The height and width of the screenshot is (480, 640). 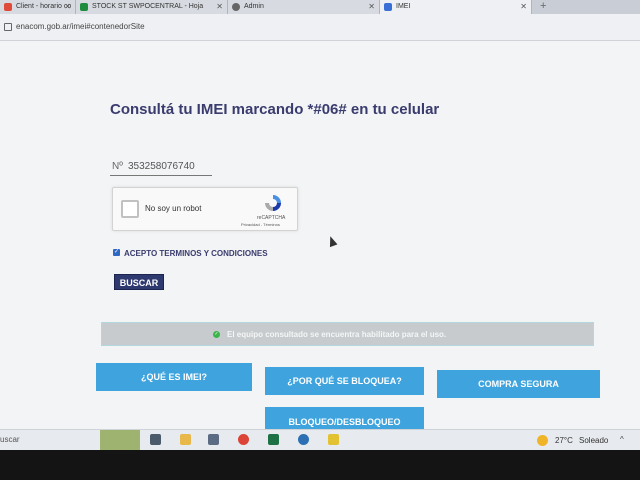 What do you see at coordinates (271, 218) in the screenshot?
I see `recaptcha-brand: reCAPTCHA` at bounding box center [271, 218].